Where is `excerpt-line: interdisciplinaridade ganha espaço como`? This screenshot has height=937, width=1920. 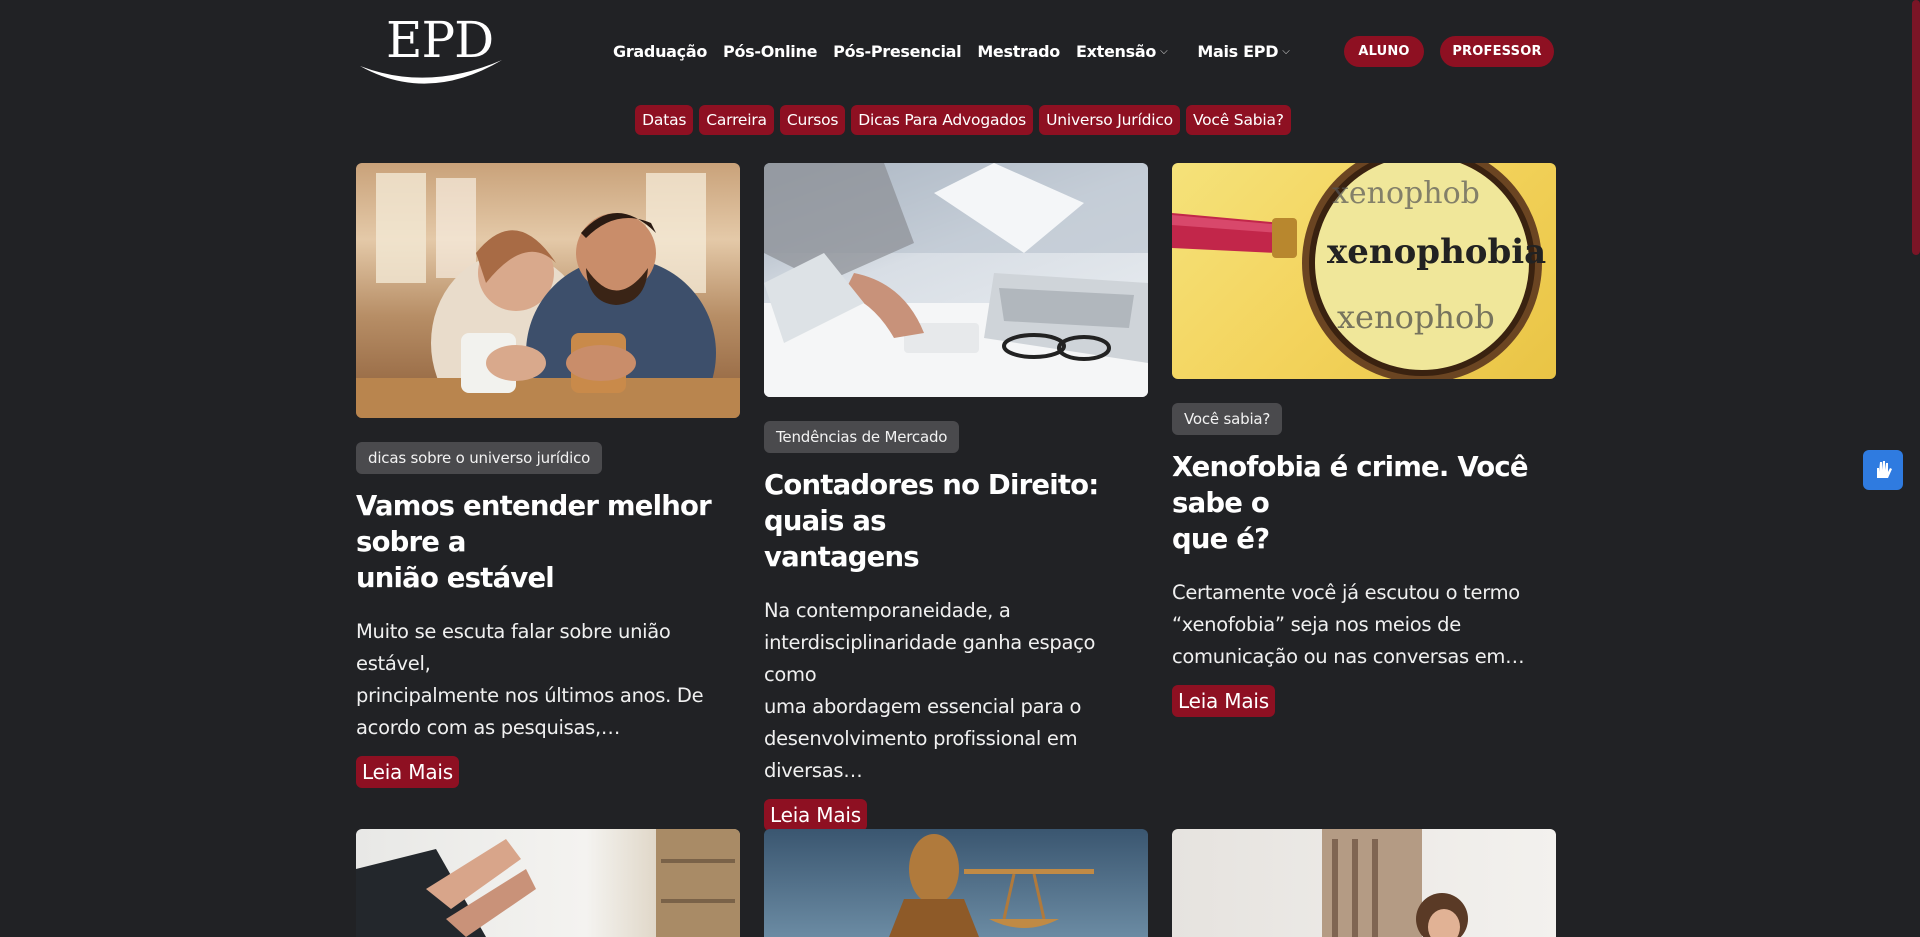
excerpt-line: interdisciplinaridade ganha espaço como is located at coordinates (930, 658).